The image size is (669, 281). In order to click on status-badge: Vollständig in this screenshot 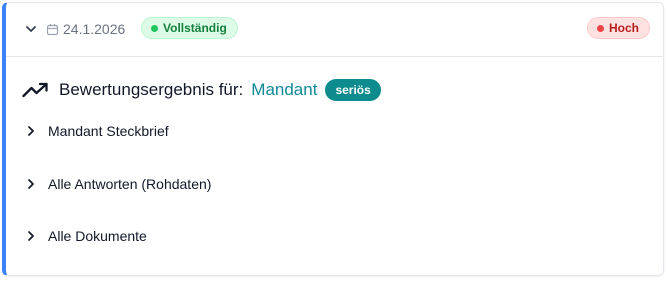, I will do `click(189, 28)`.